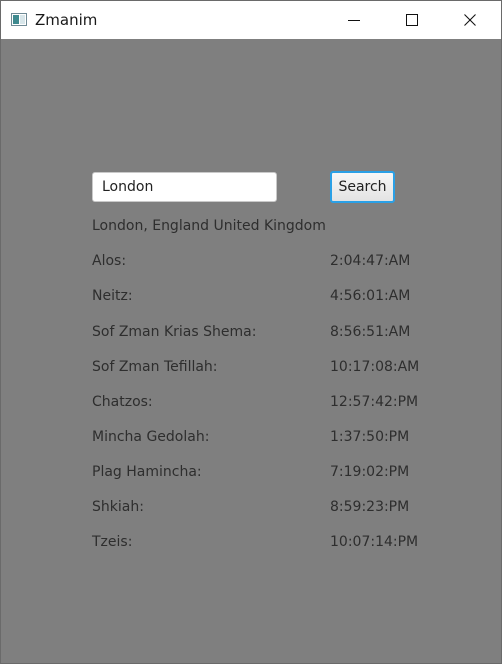 The height and width of the screenshot is (664, 502). I want to click on maximize-icon, so click(412, 20).